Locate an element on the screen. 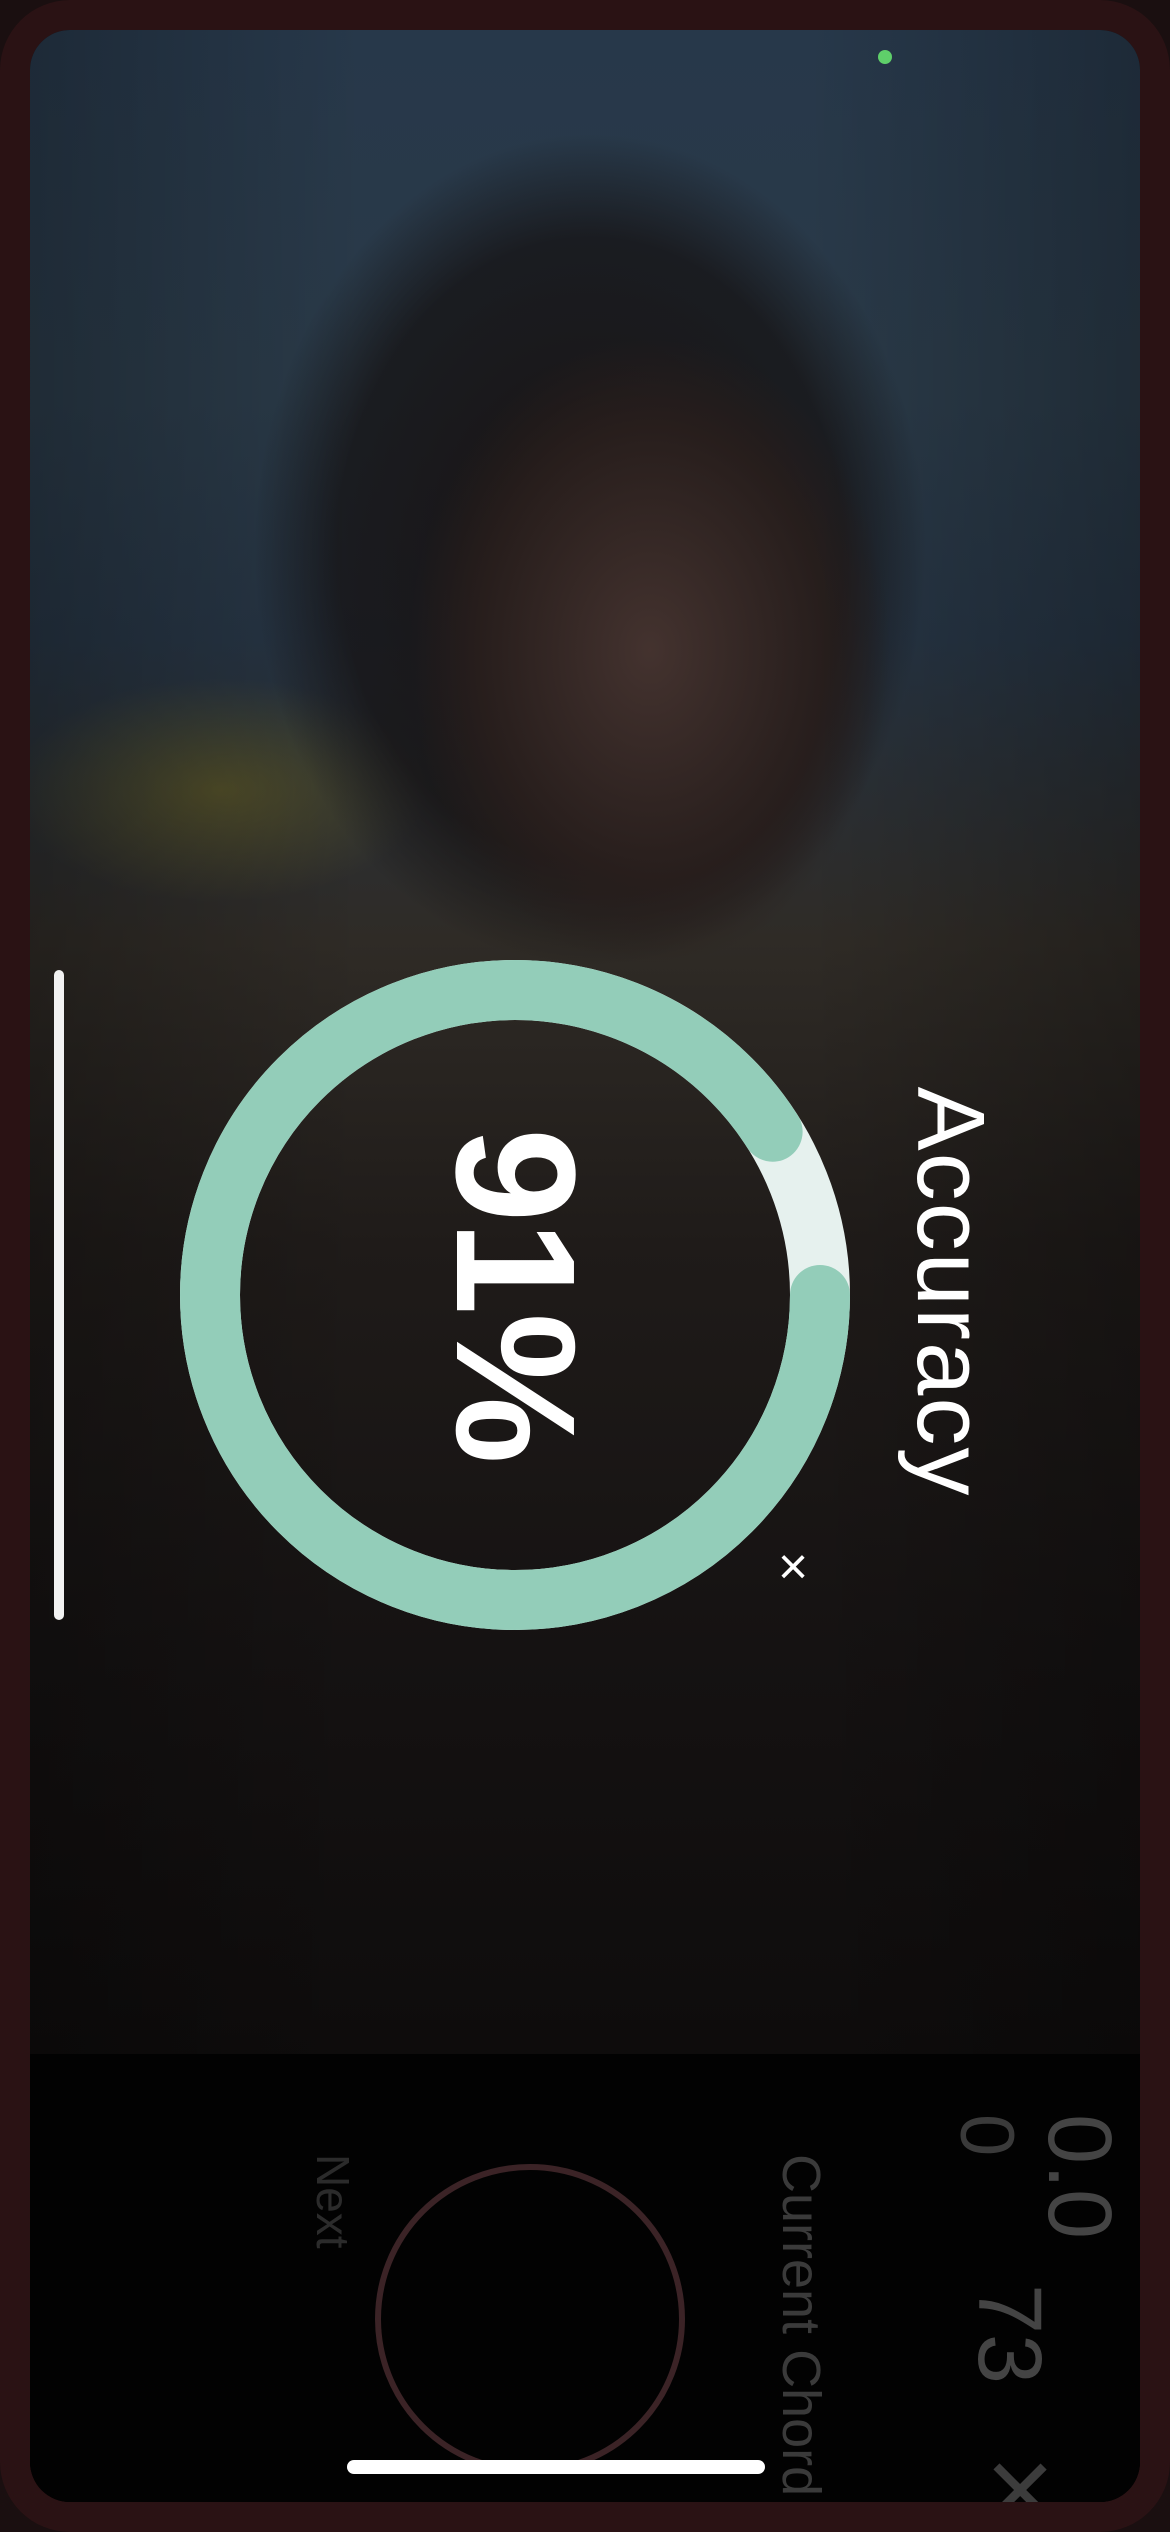 The height and width of the screenshot is (2532, 1170). camera-active-indicator is located at coordinates (885, 57).